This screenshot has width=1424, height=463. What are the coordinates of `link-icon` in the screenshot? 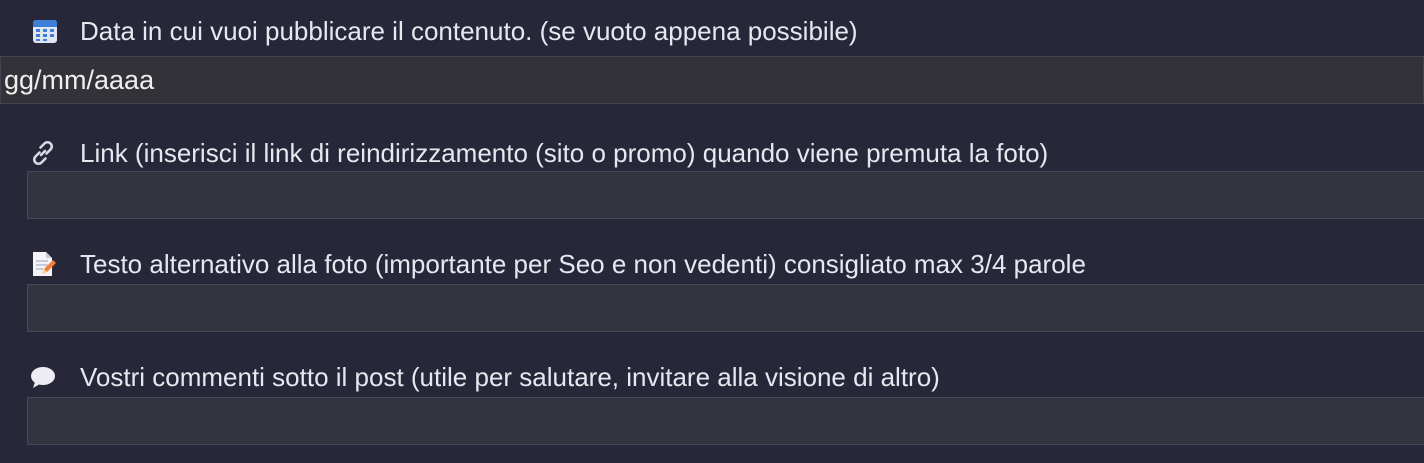 It's located at (43, 153).